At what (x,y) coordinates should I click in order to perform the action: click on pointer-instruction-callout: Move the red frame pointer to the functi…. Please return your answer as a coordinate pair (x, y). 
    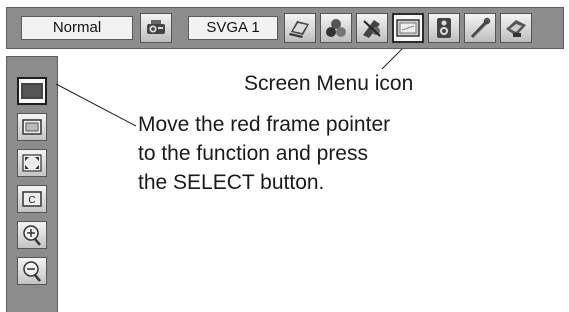
    Looking at the image, I should click on (264, 155).